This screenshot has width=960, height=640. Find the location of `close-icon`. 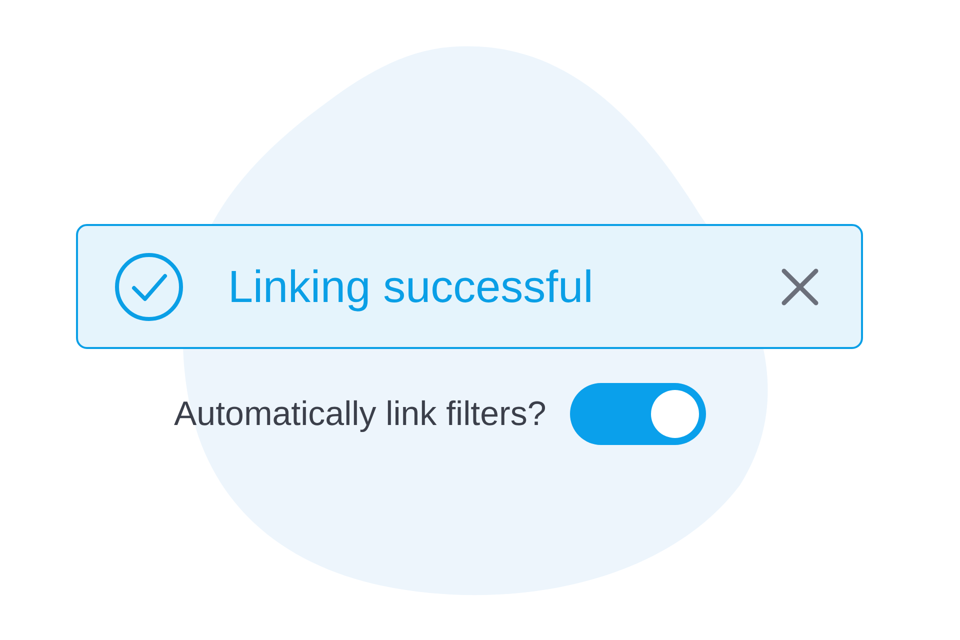

close-icon is located at coordinates (800, 287).